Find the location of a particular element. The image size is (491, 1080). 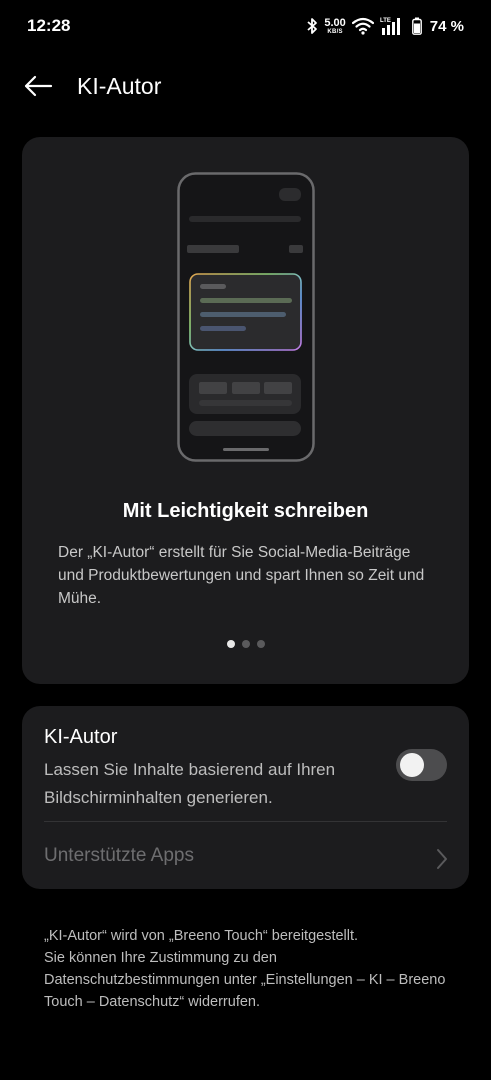

ki-autor-toggle is located at coordinates (421, 765).